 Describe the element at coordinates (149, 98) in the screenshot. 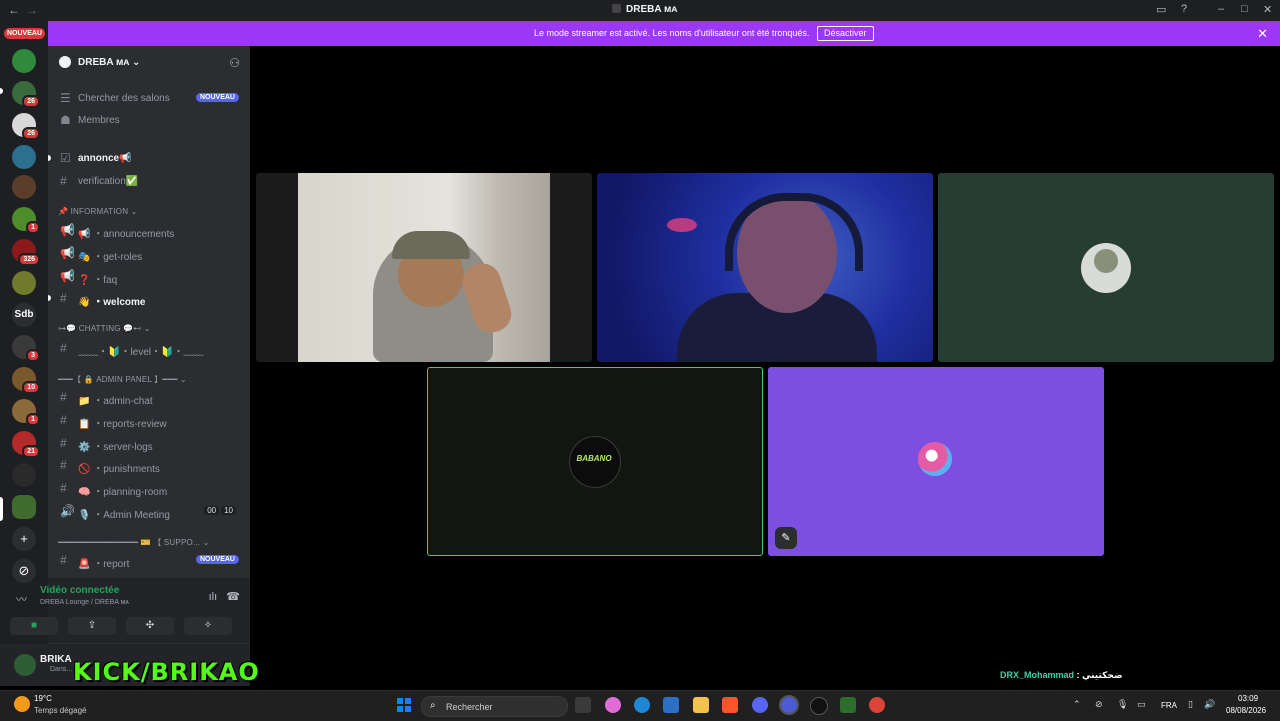

I see `search-channels: ☰ Chercher des salons NOUVEAU` at that location.